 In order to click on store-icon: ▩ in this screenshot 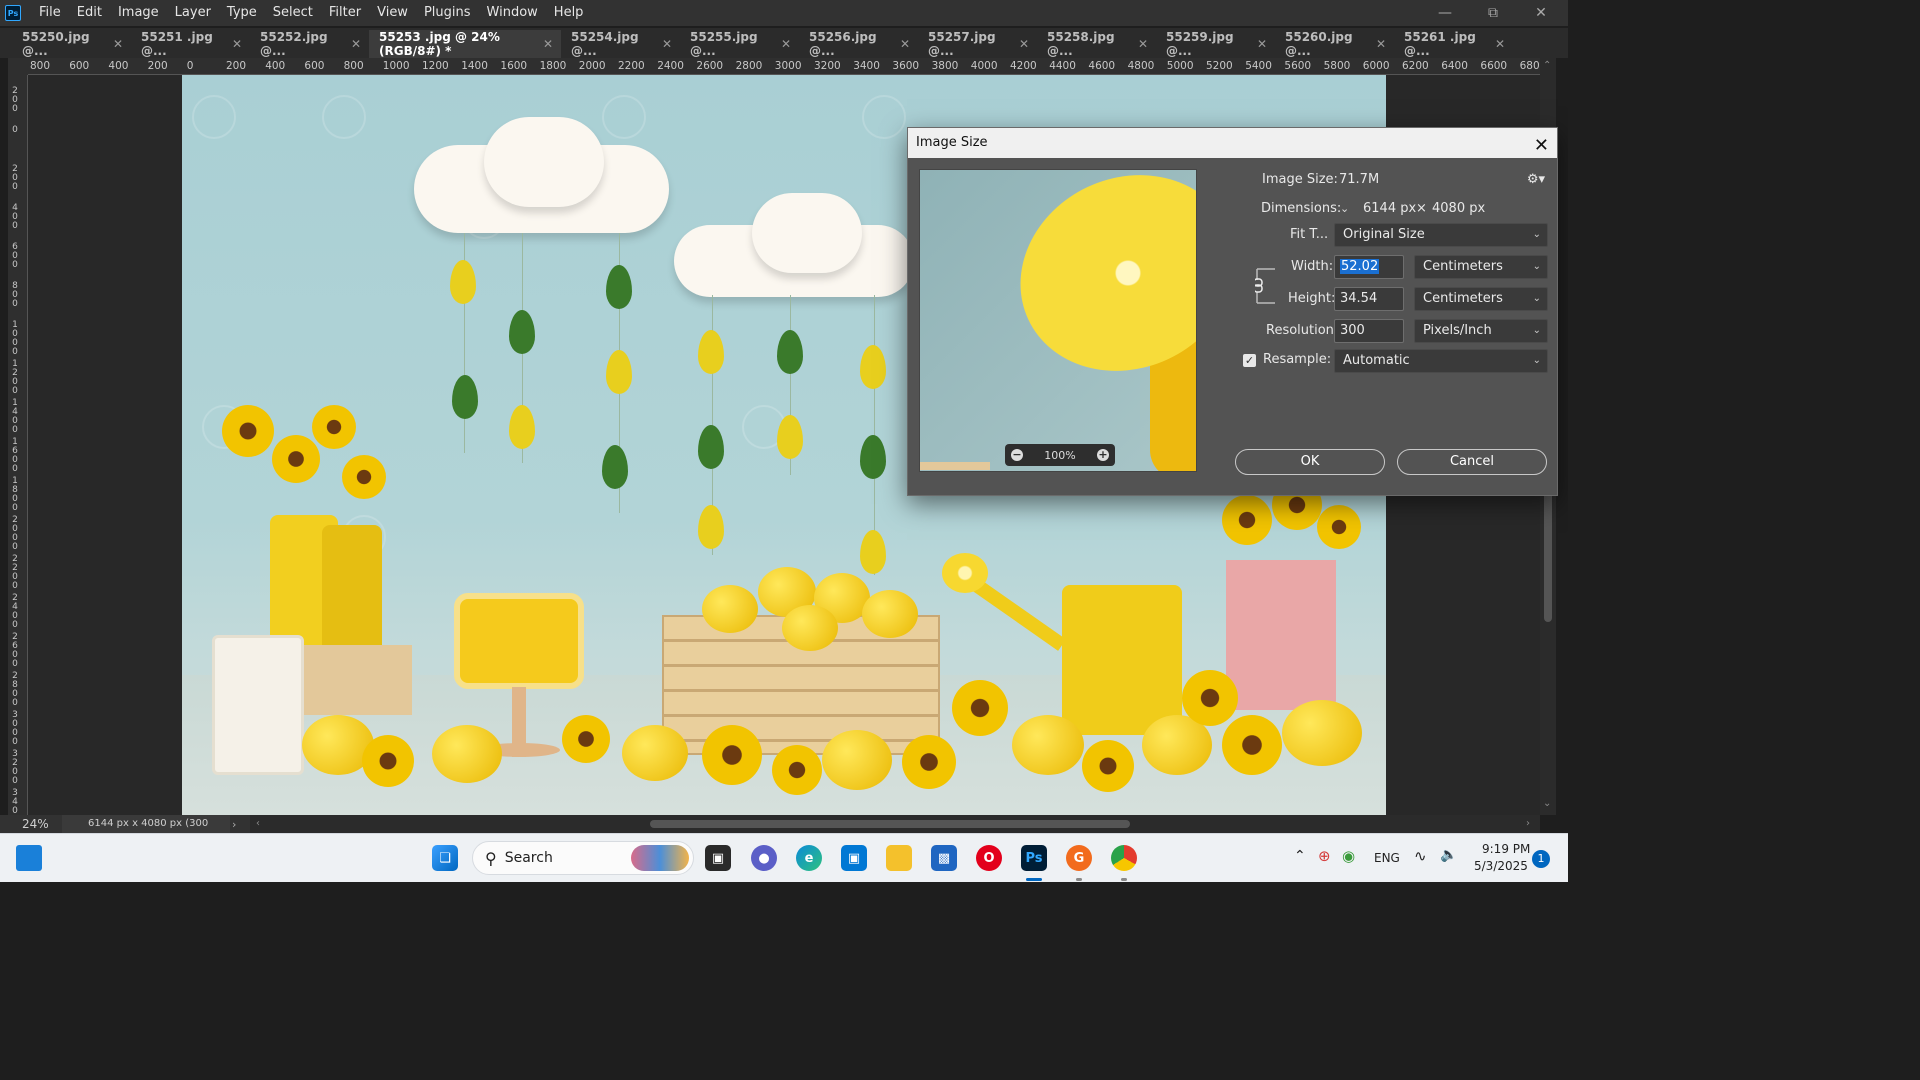, I will do `click(944, 858)`.